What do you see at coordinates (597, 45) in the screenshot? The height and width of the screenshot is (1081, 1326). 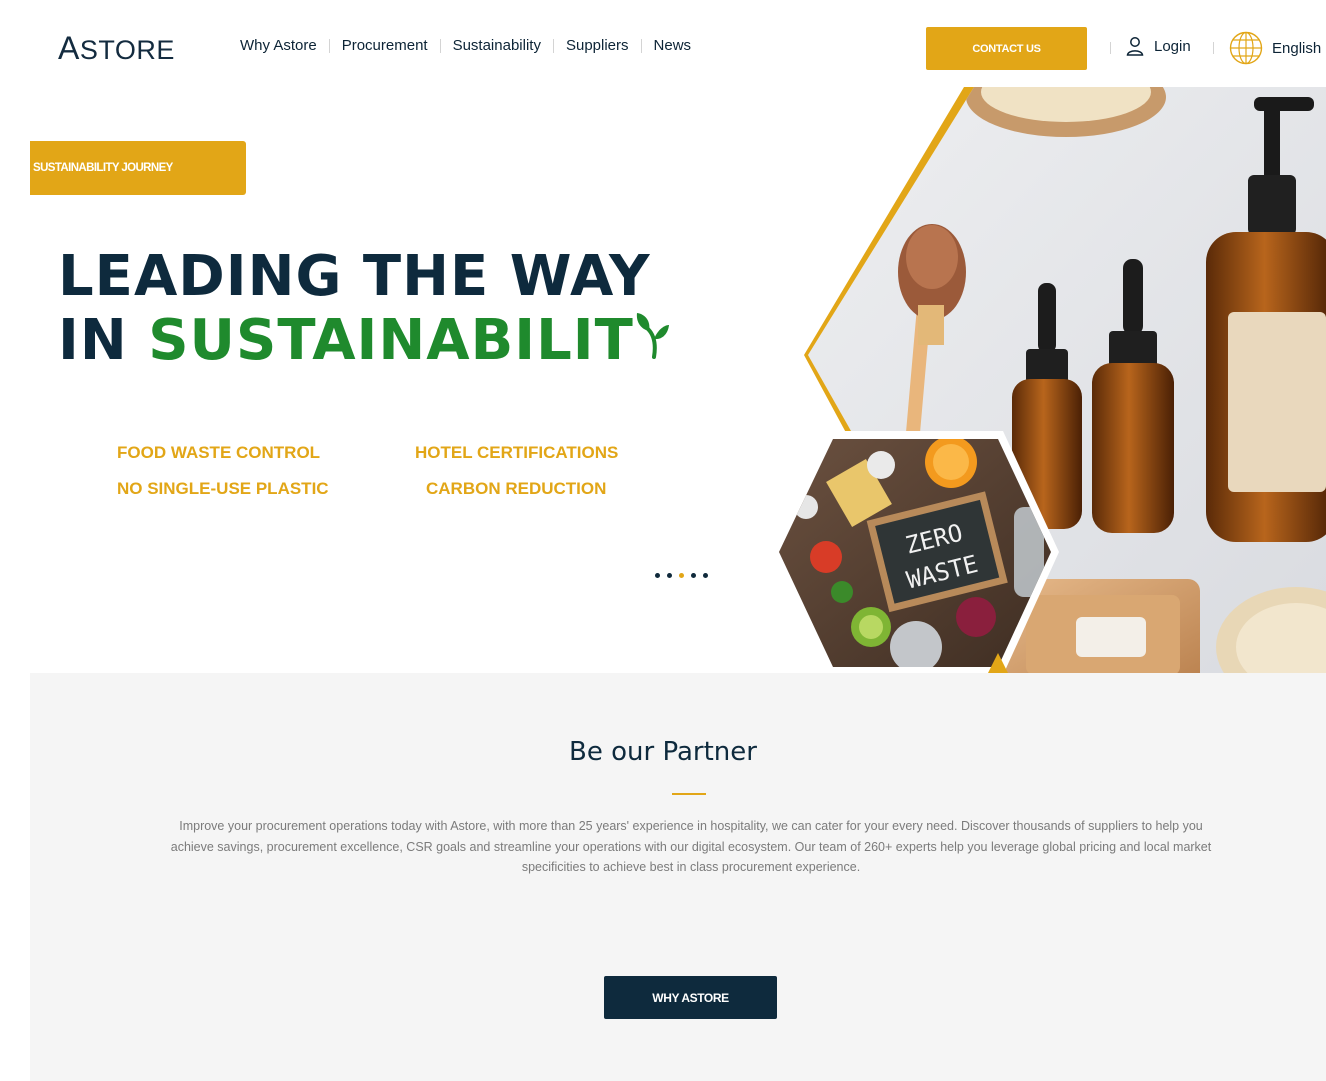 I see `nav-suppliers: Suppliers` at bounding box center [597, 45].